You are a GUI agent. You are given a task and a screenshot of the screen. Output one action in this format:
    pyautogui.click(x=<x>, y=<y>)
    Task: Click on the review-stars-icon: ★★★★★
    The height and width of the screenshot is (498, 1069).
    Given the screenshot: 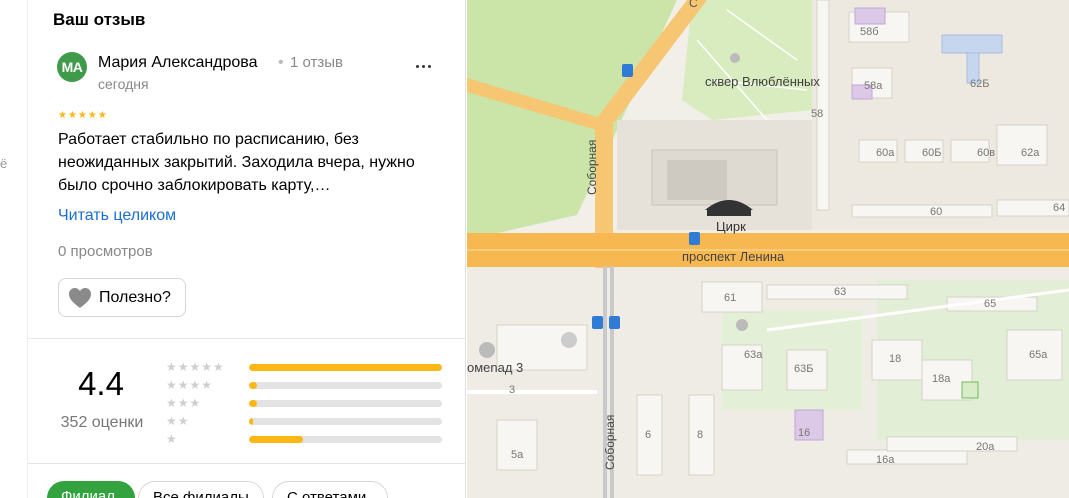 What is the action you would take?
    pyautogui.click(x=83, y=115)
    